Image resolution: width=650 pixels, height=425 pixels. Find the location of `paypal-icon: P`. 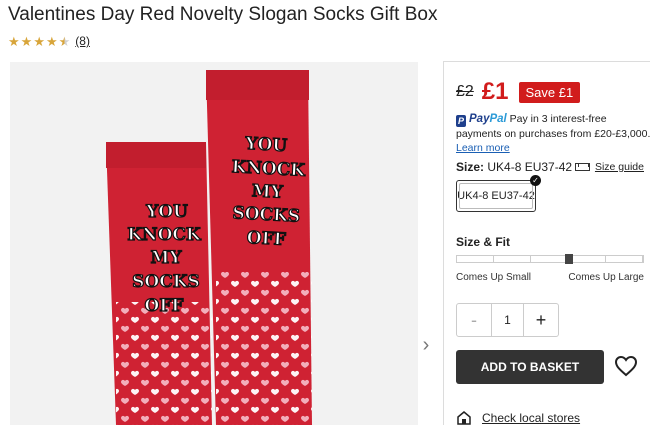

paypal-icon: P is located at coordinates (461, 121).